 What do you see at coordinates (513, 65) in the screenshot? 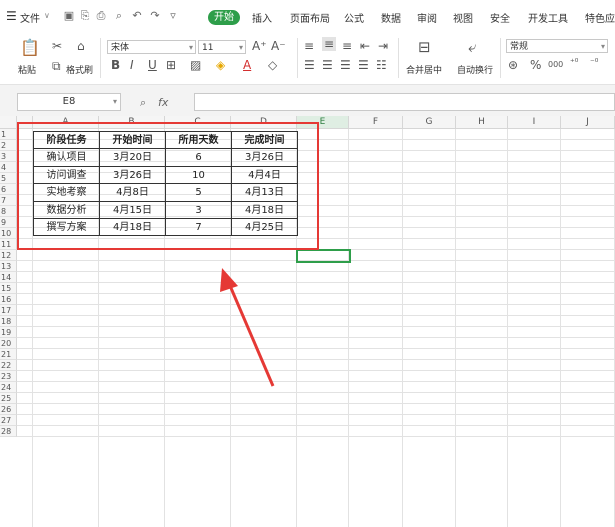
I see `currency-icon: ⊛` at bounding box center [513, 65].